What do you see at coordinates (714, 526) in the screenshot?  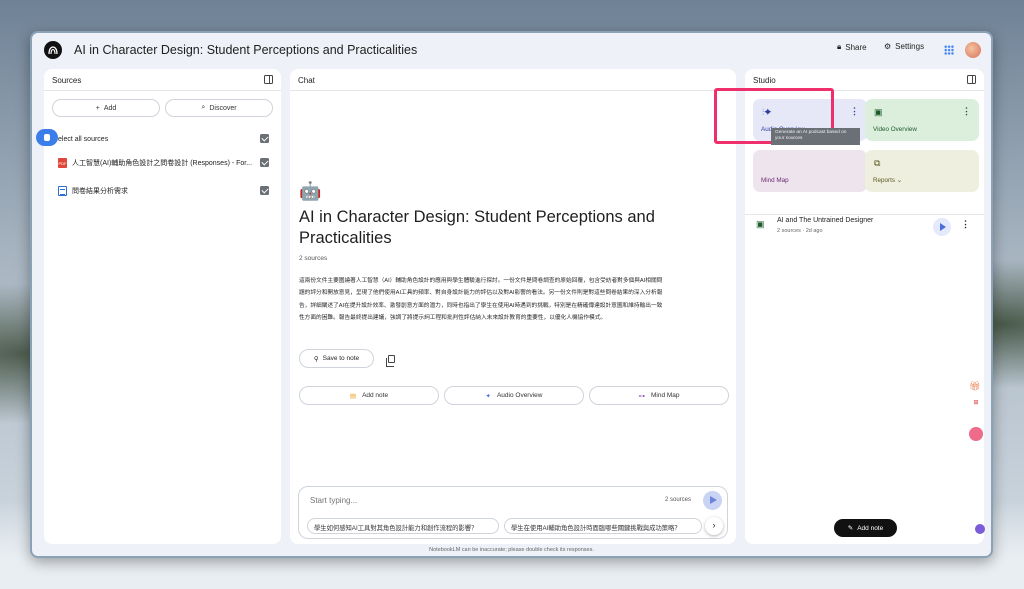 I see `chevron-right-icon: ›` at bounding box center [714, 526].